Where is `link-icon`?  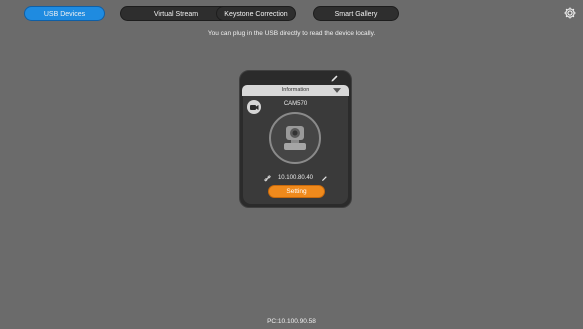
link-icon is located at coordinates (267, 178).